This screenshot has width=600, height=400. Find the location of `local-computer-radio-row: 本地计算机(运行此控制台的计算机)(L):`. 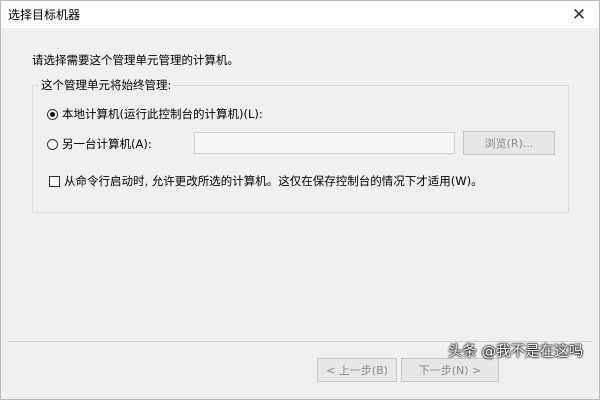

local-computer-radio-row: 本地计算机(运行此控制台的计算机)(L): is located at coordinates (155, 114).